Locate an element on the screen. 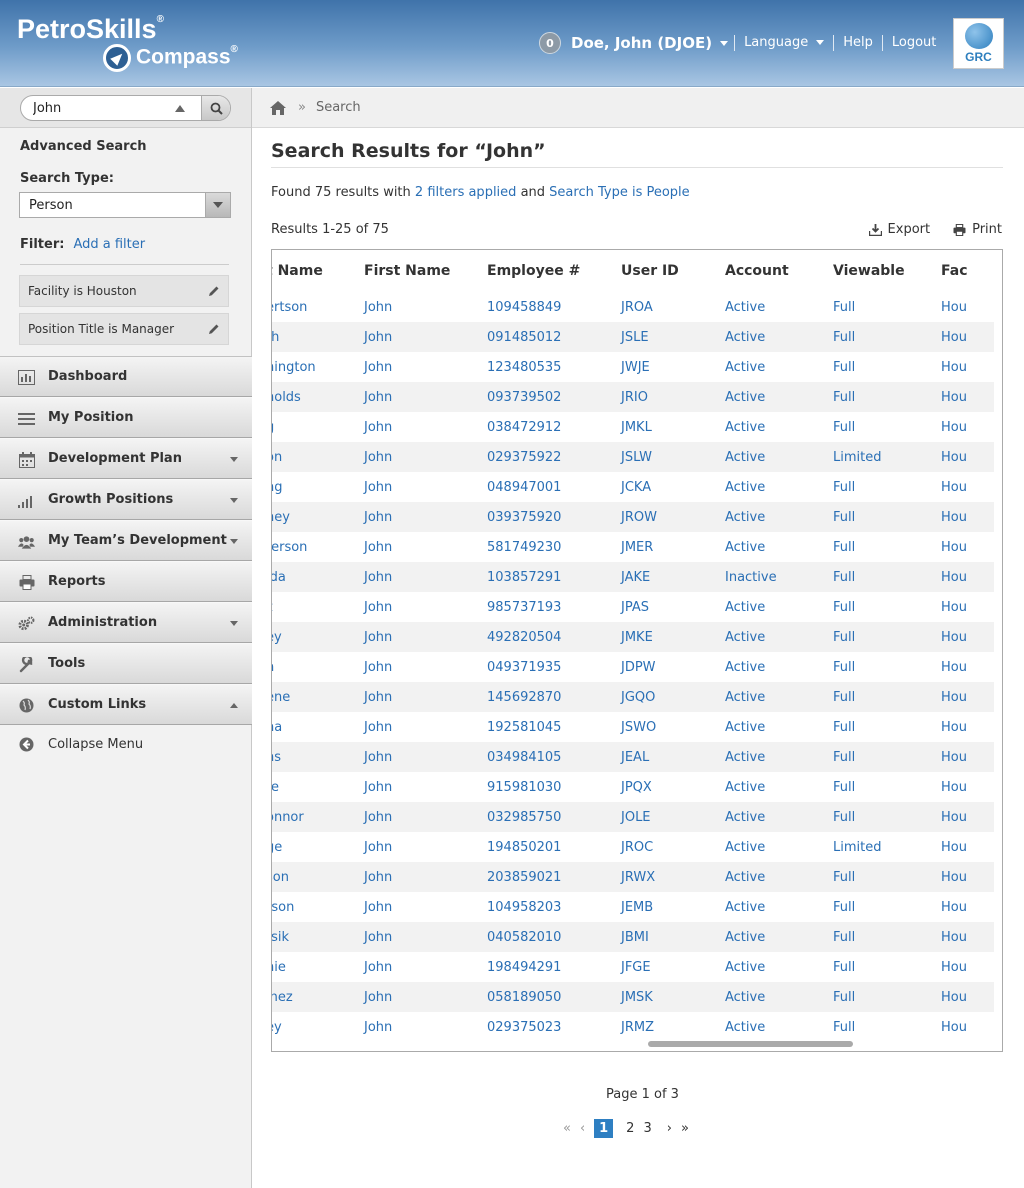 The image size is (1024, 1188). nav-tools: Tools is located at coordinates (126, 663).